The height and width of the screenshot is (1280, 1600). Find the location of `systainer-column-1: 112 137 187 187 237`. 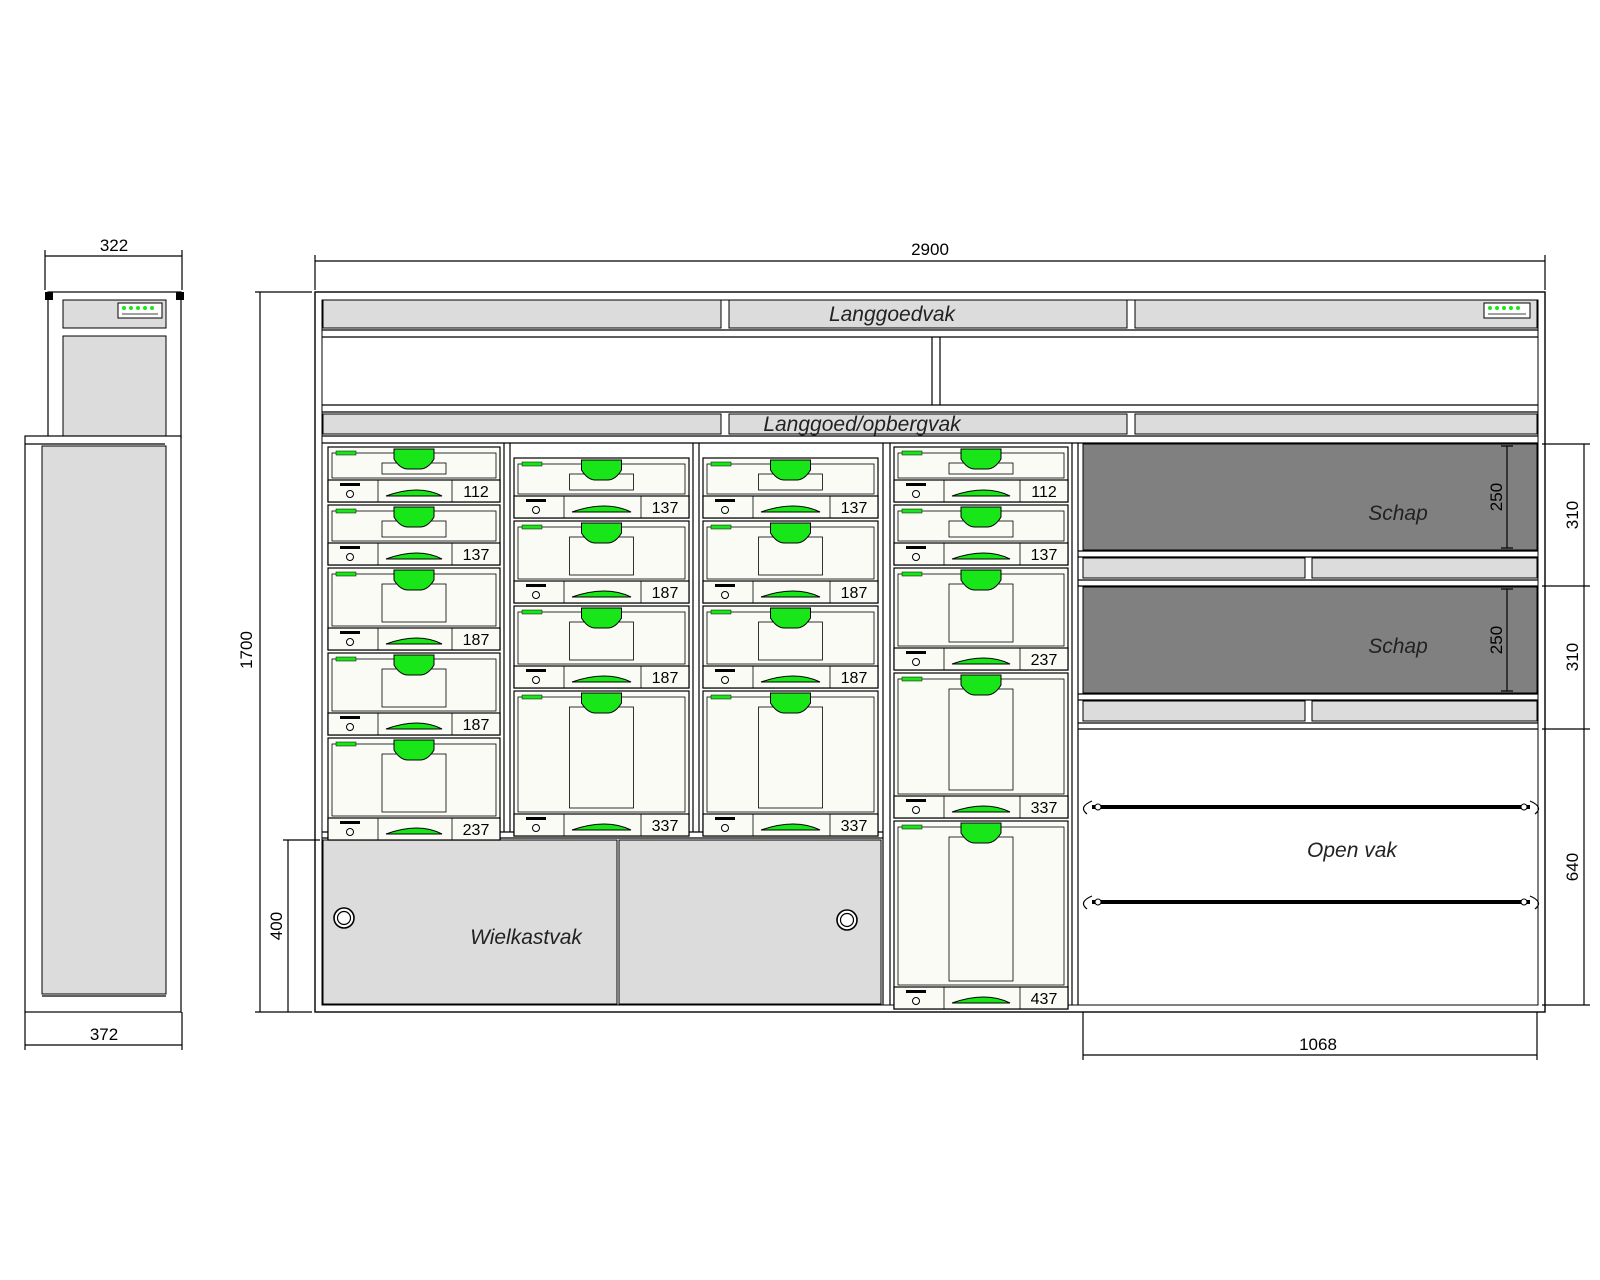

systainer-column-1: 112 137 187 187 237 is located at coordinates (414, 643).